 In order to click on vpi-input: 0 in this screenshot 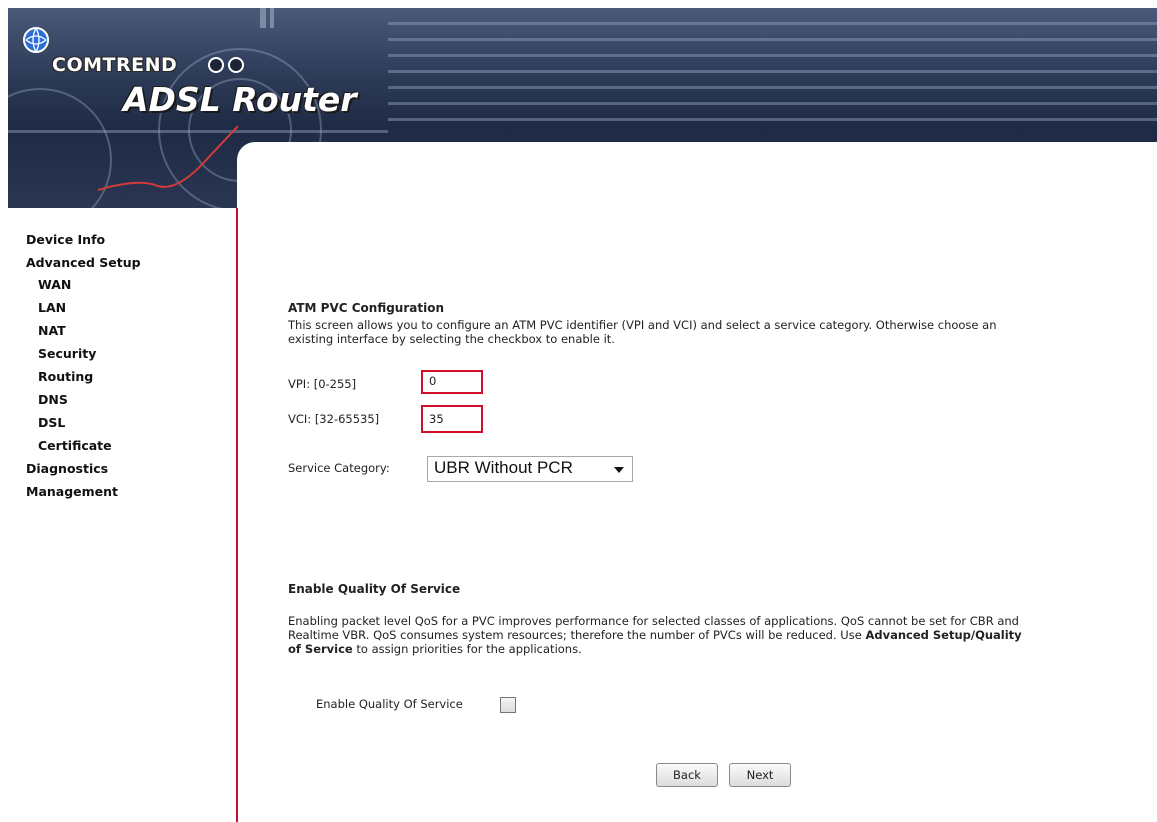, I will do `click(452, 382)`.